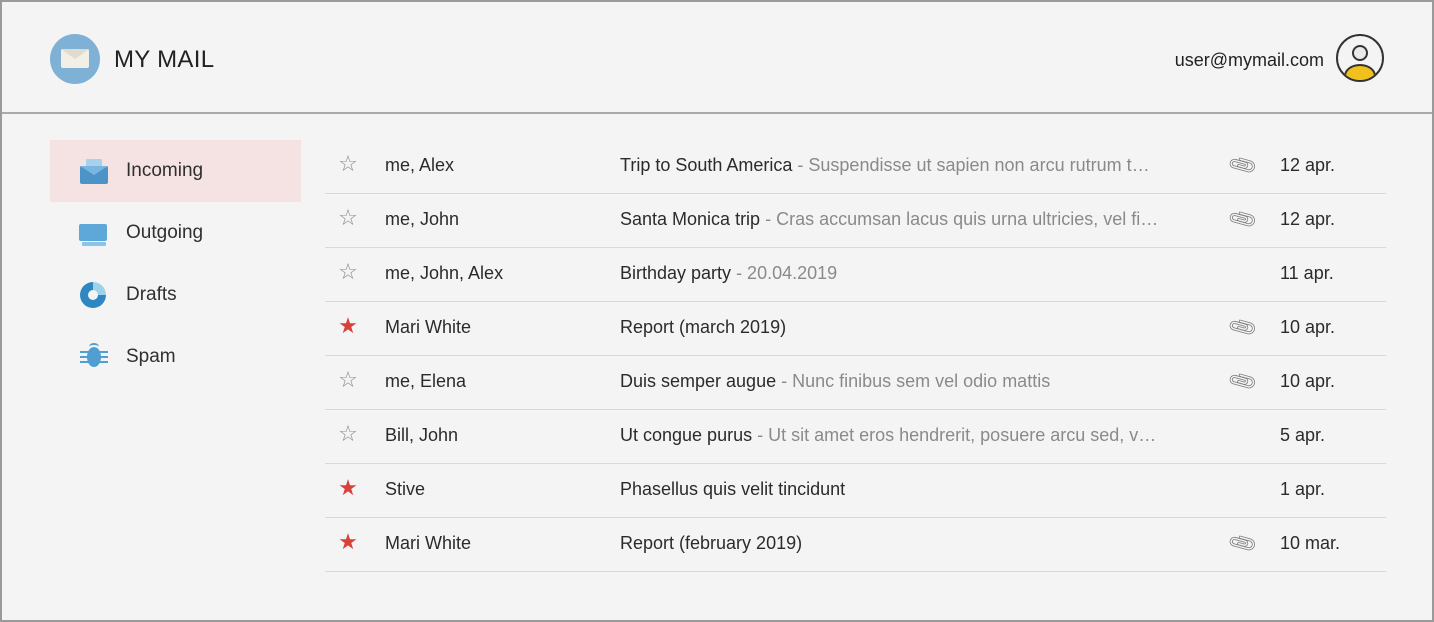 This screenshot has height=622, width=1434. Describe the element at coordinates (916, 327) in the screenshot. I see `mail-subject-line: Report (march 2019)` at that location.